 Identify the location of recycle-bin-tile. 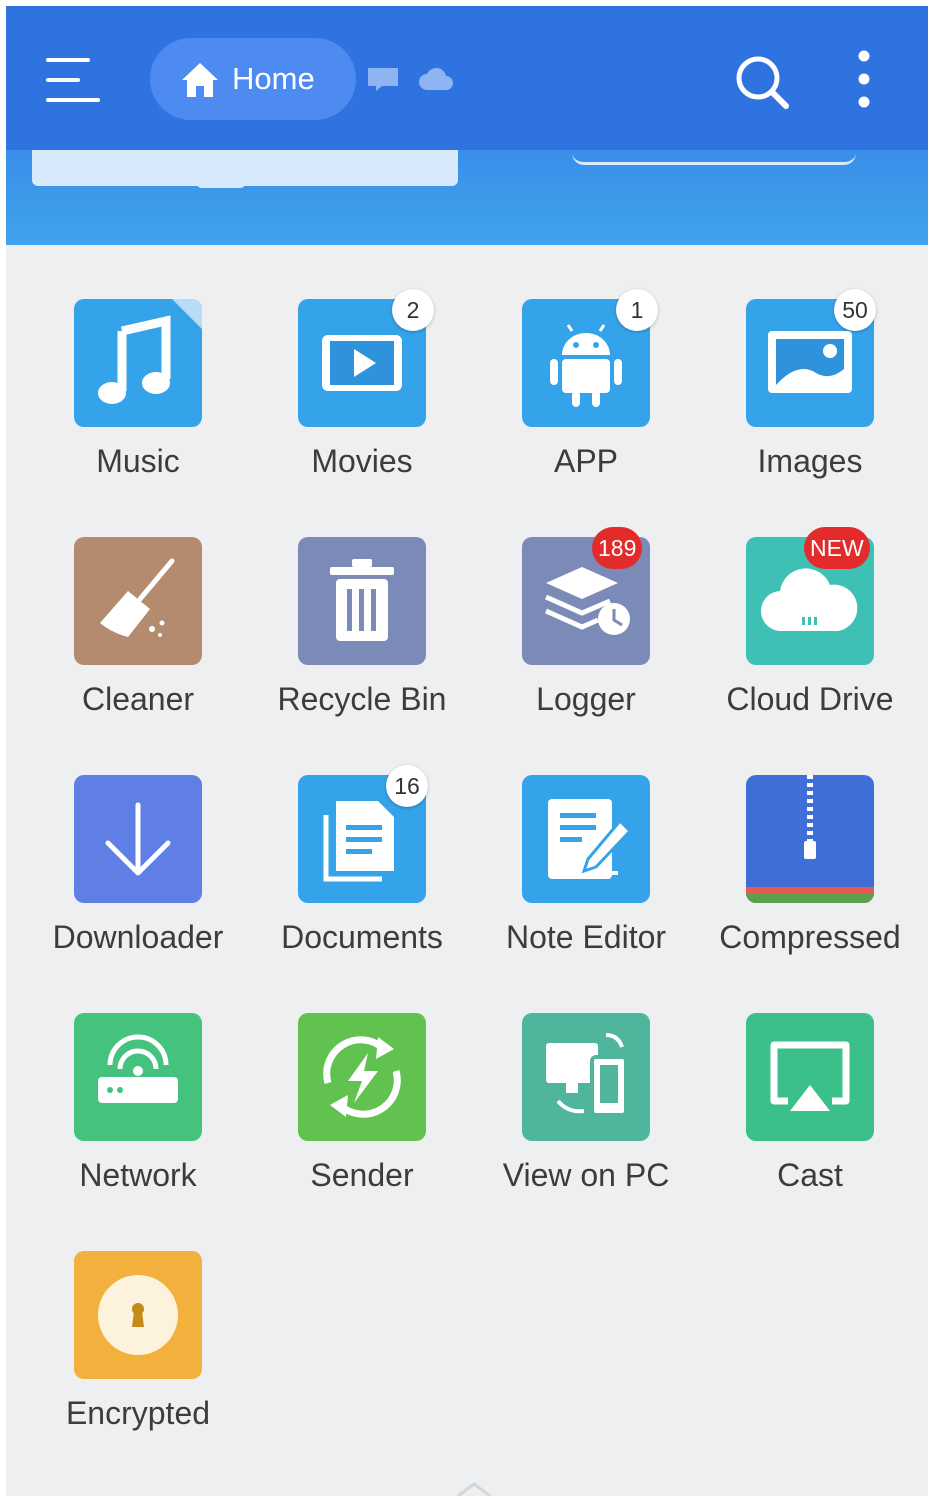
(362, 601).